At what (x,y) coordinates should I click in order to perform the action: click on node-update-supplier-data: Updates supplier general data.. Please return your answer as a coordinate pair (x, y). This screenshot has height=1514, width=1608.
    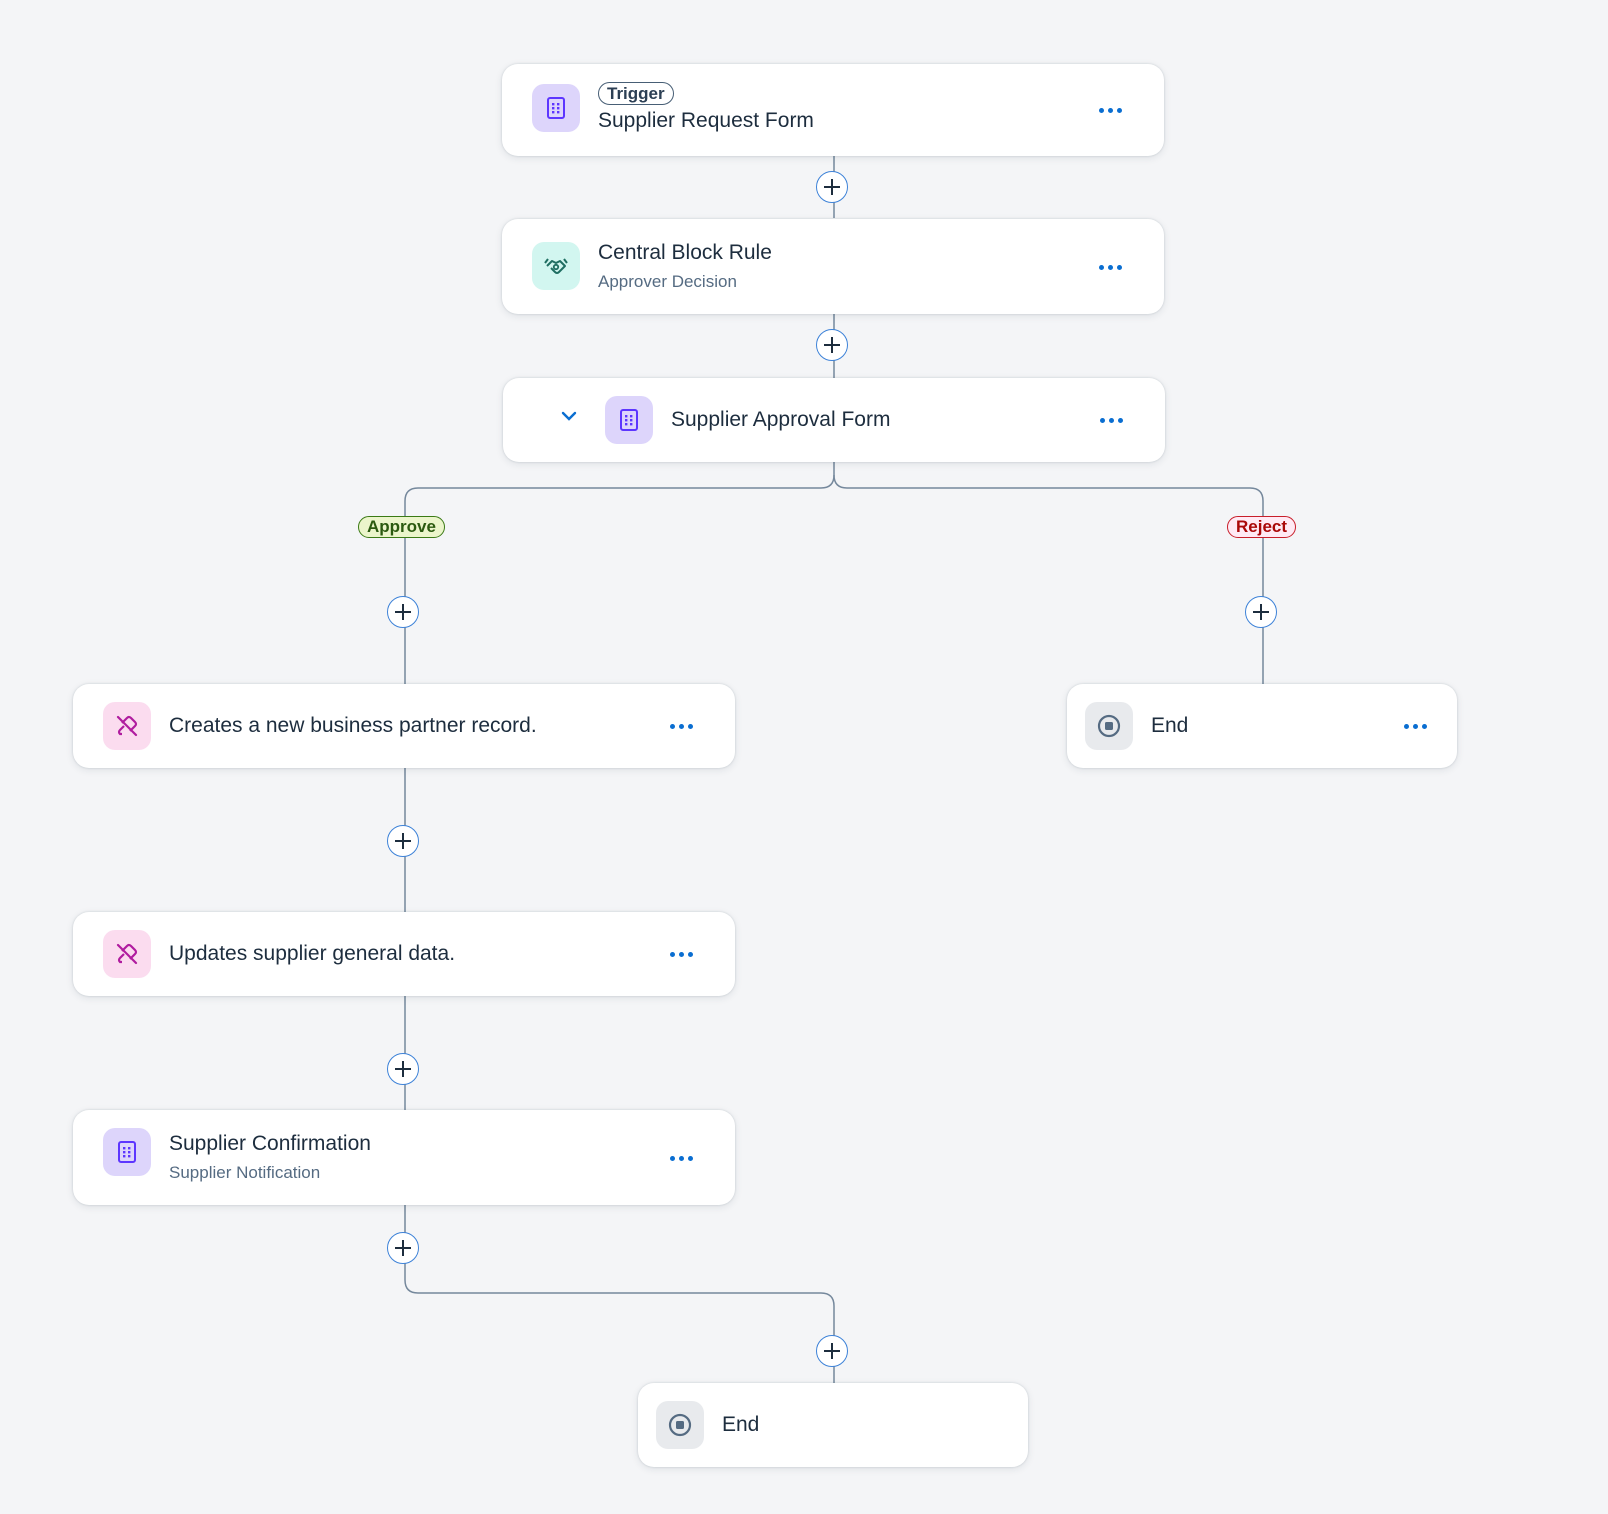
    Looking at the image, I should click on (404, 954).